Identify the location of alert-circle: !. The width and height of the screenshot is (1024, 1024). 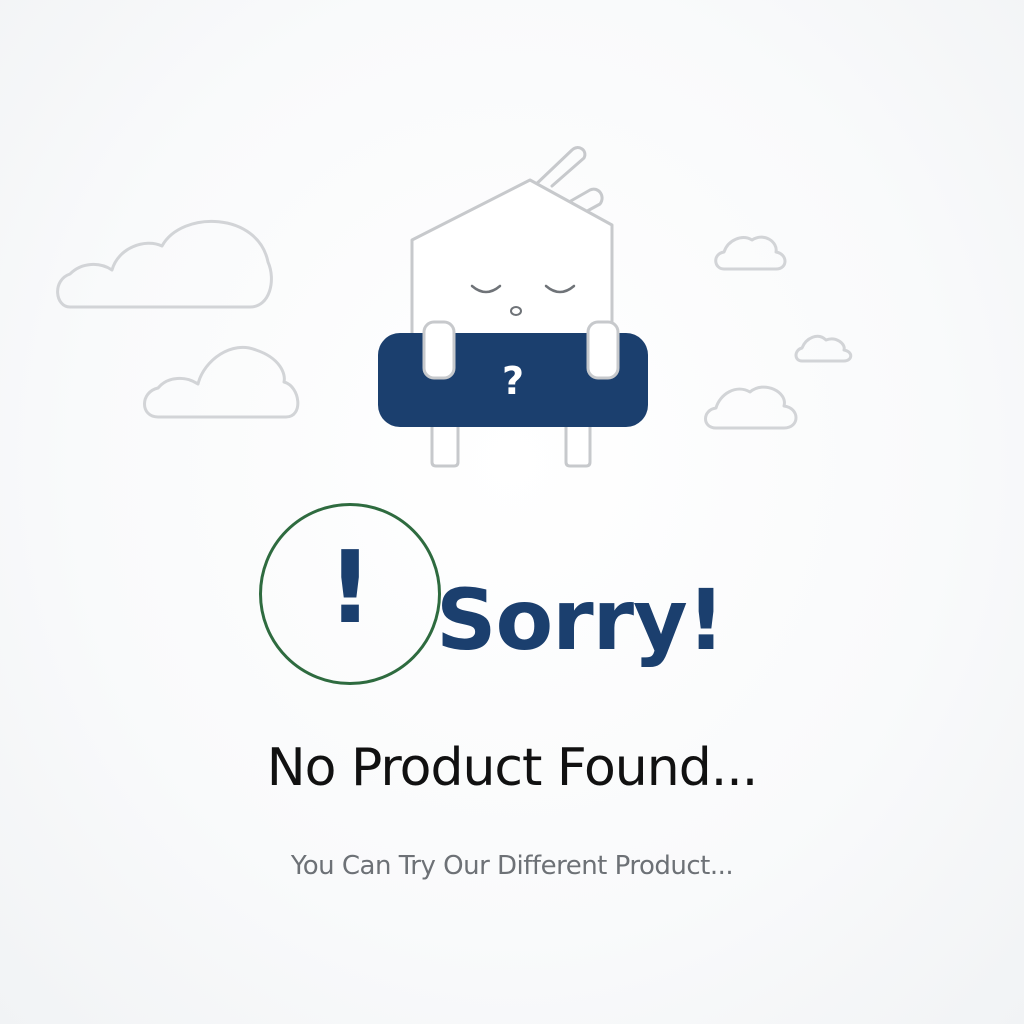
(350, 594).